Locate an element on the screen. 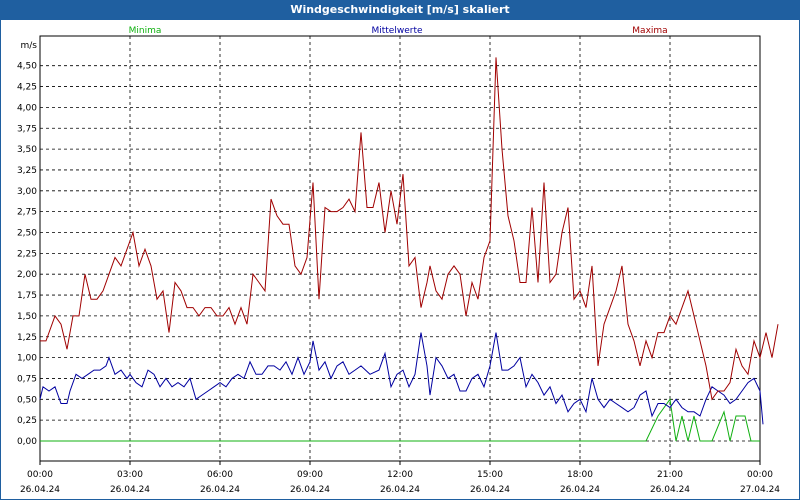  y-tick-label: 4,50 is located at coordinates (27, 67).